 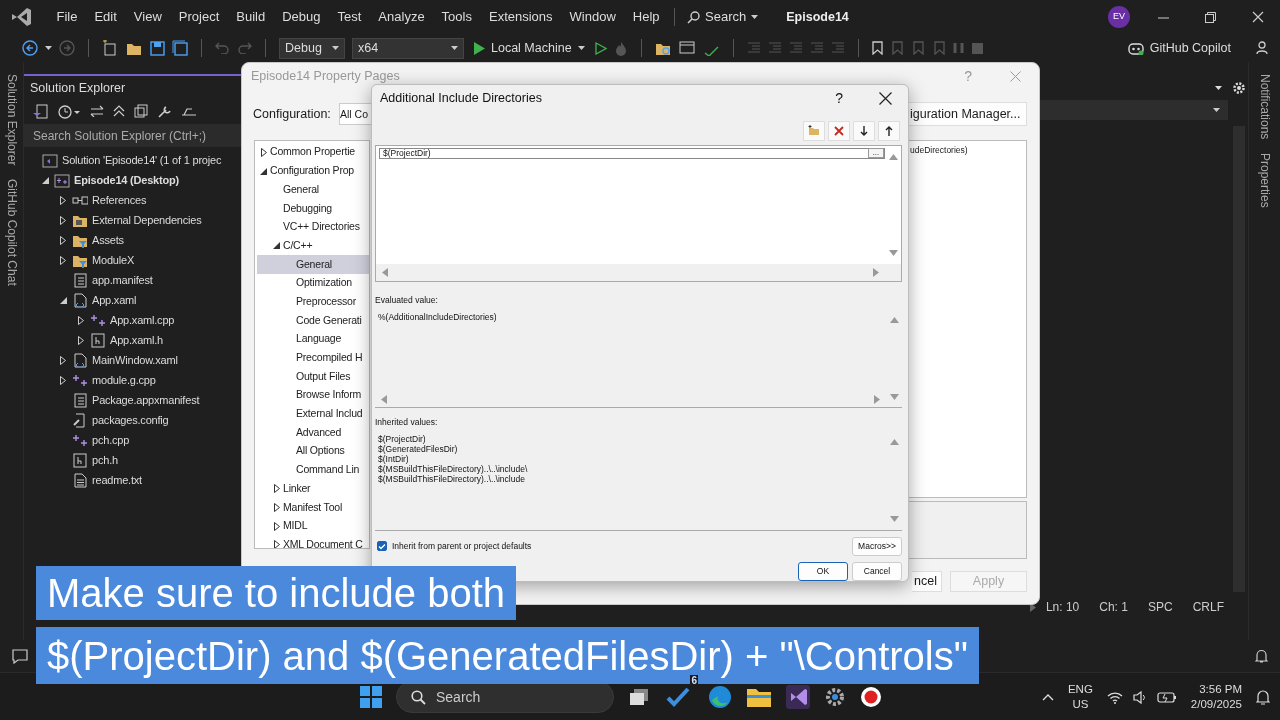 I want to click on column-number: Ch: 1, so click(x=1113, y=607).